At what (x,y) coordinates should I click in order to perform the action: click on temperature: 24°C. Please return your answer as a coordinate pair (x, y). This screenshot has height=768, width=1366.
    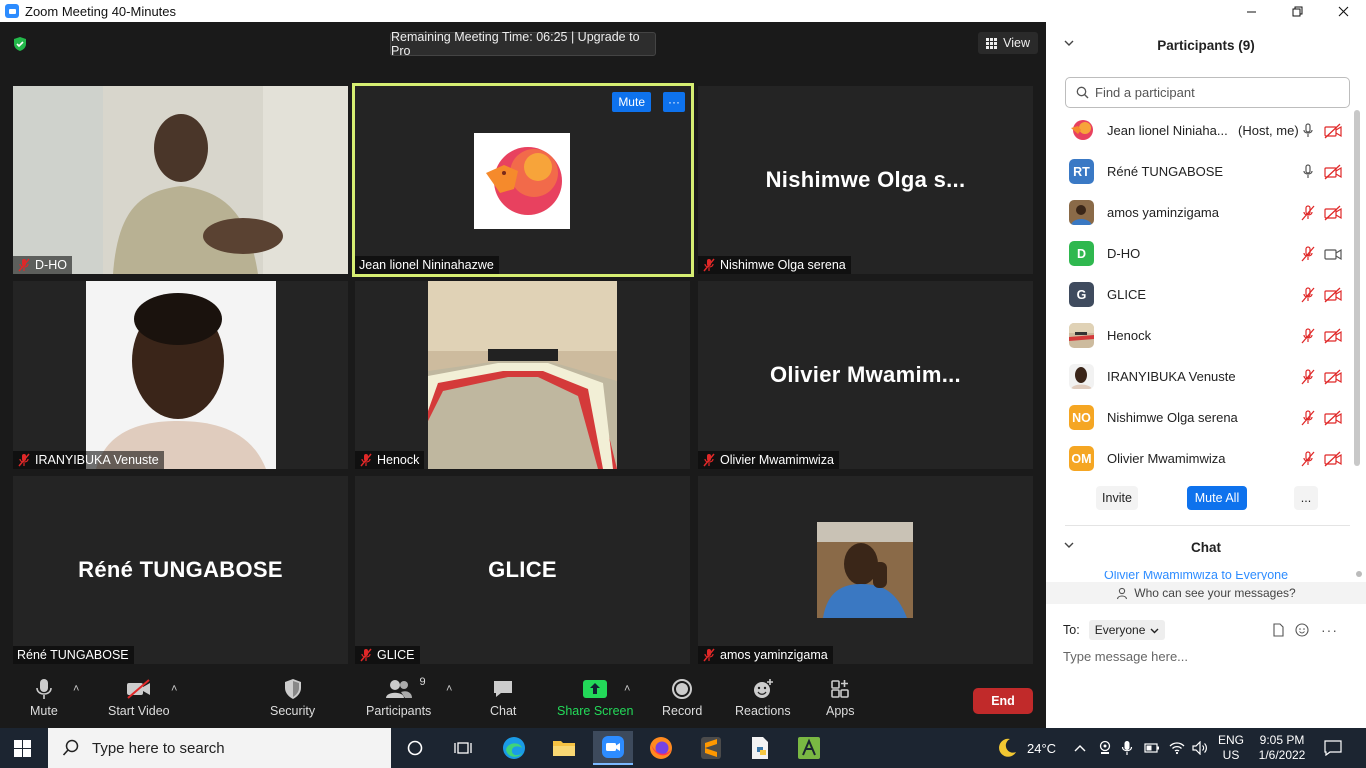
    Looking at the image, I should click on (1041, 748).